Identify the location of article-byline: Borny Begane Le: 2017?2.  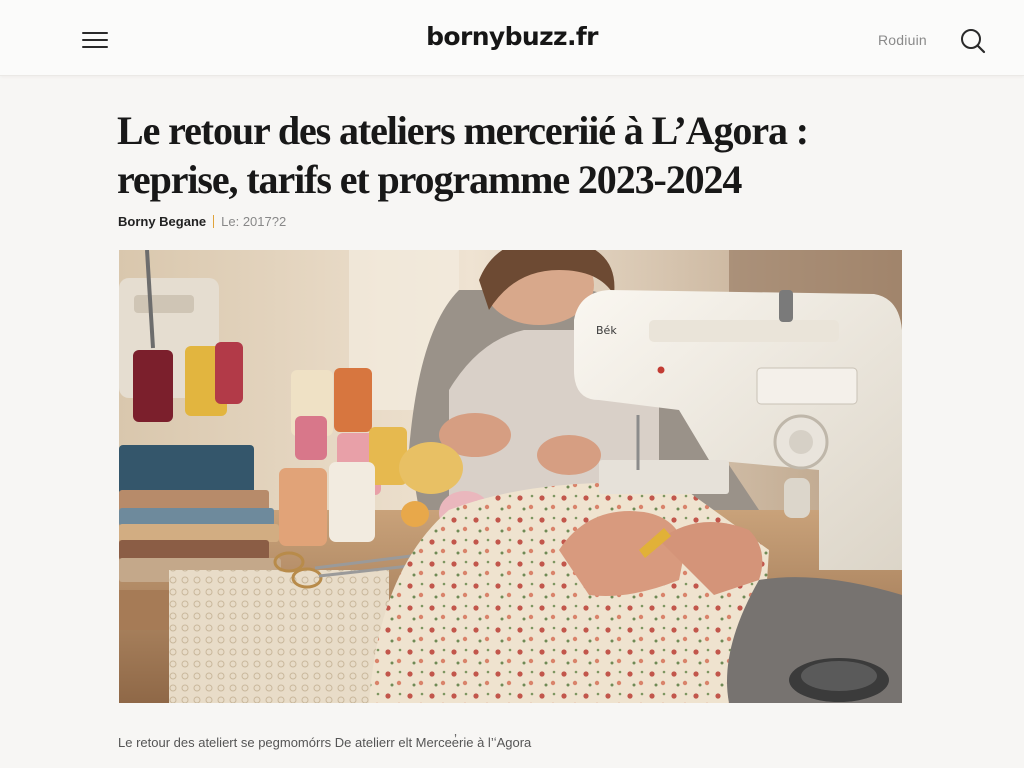
(202, 221).